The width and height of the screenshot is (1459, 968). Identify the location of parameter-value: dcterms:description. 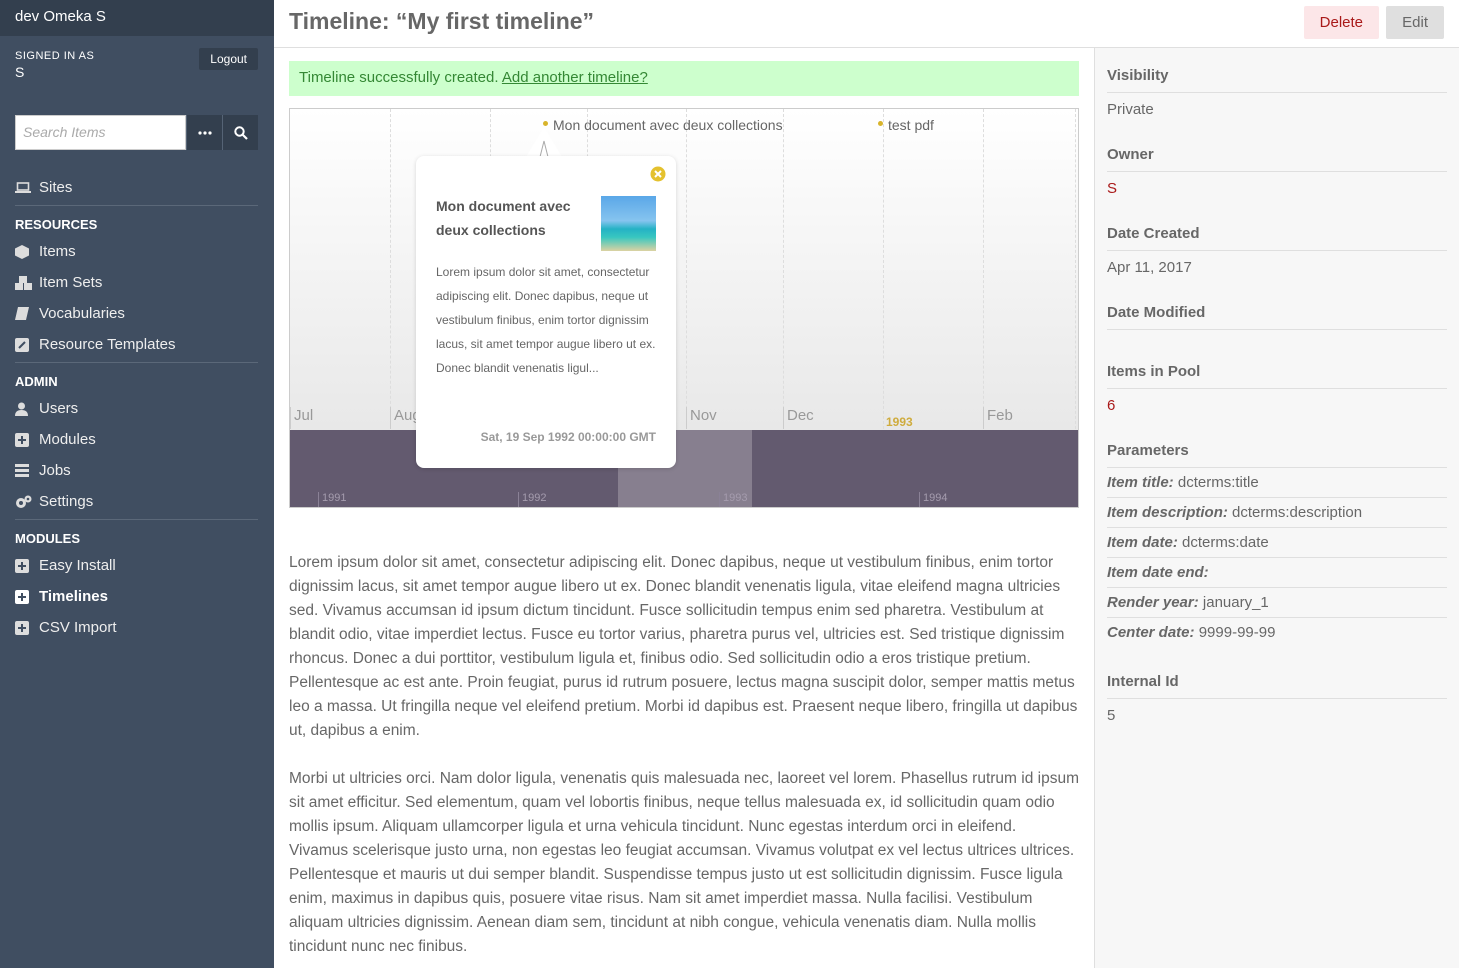
(1297, 512).